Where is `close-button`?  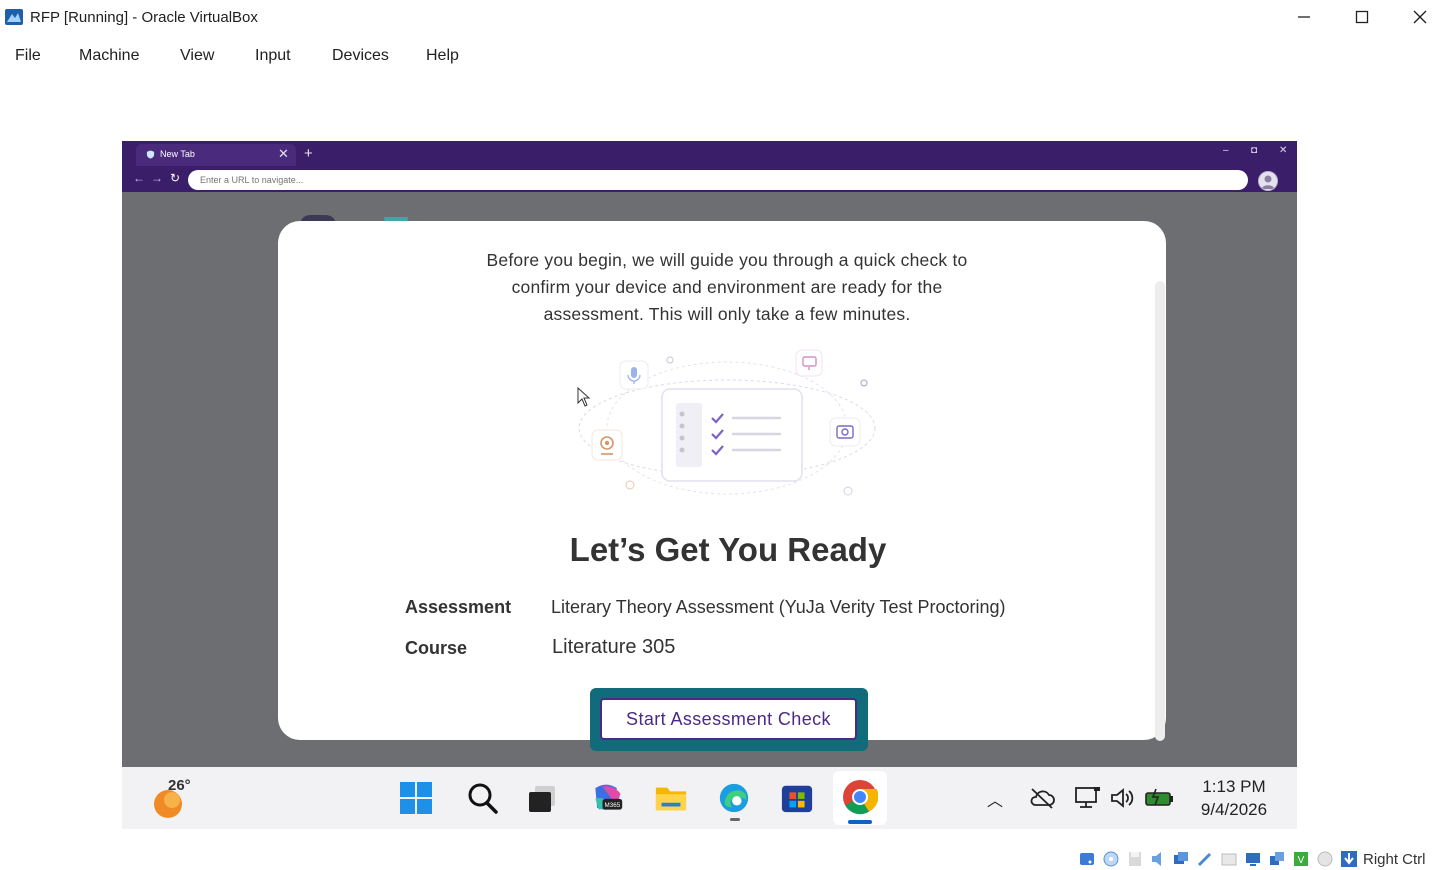 close-button is located at coordinates (1417, 17).